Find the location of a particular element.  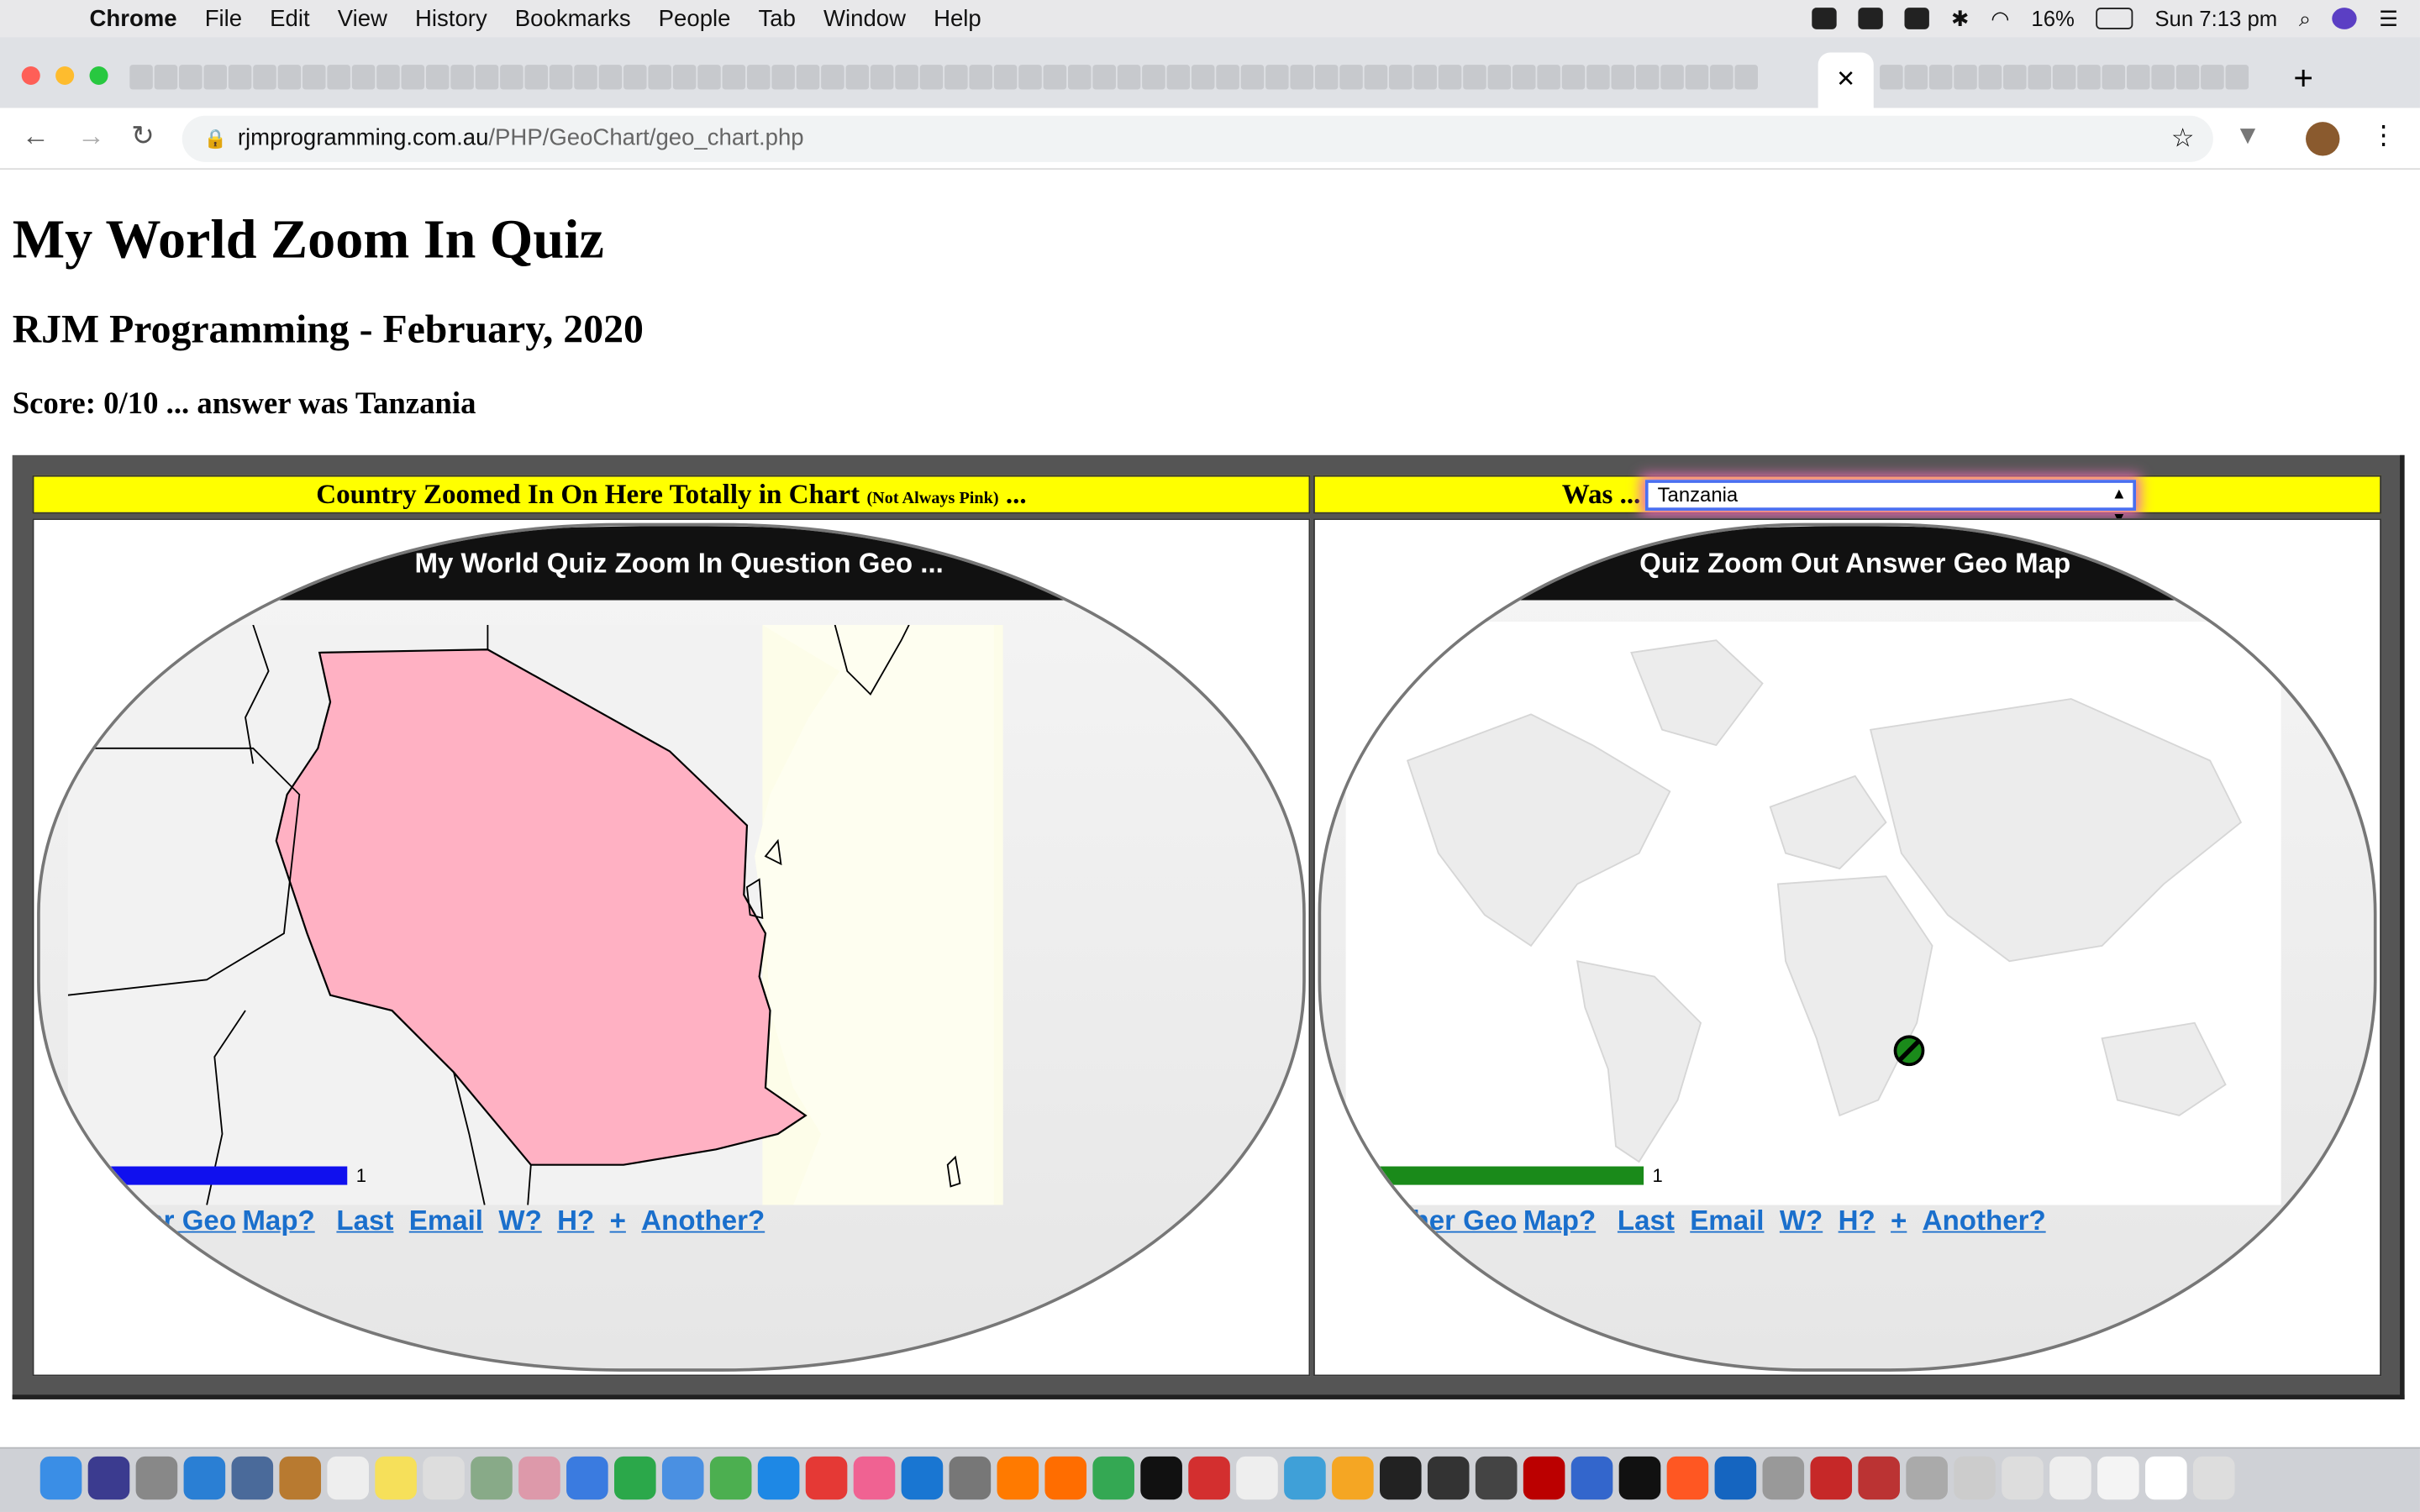

world-geo-map is located at coordinates (1813, 913).